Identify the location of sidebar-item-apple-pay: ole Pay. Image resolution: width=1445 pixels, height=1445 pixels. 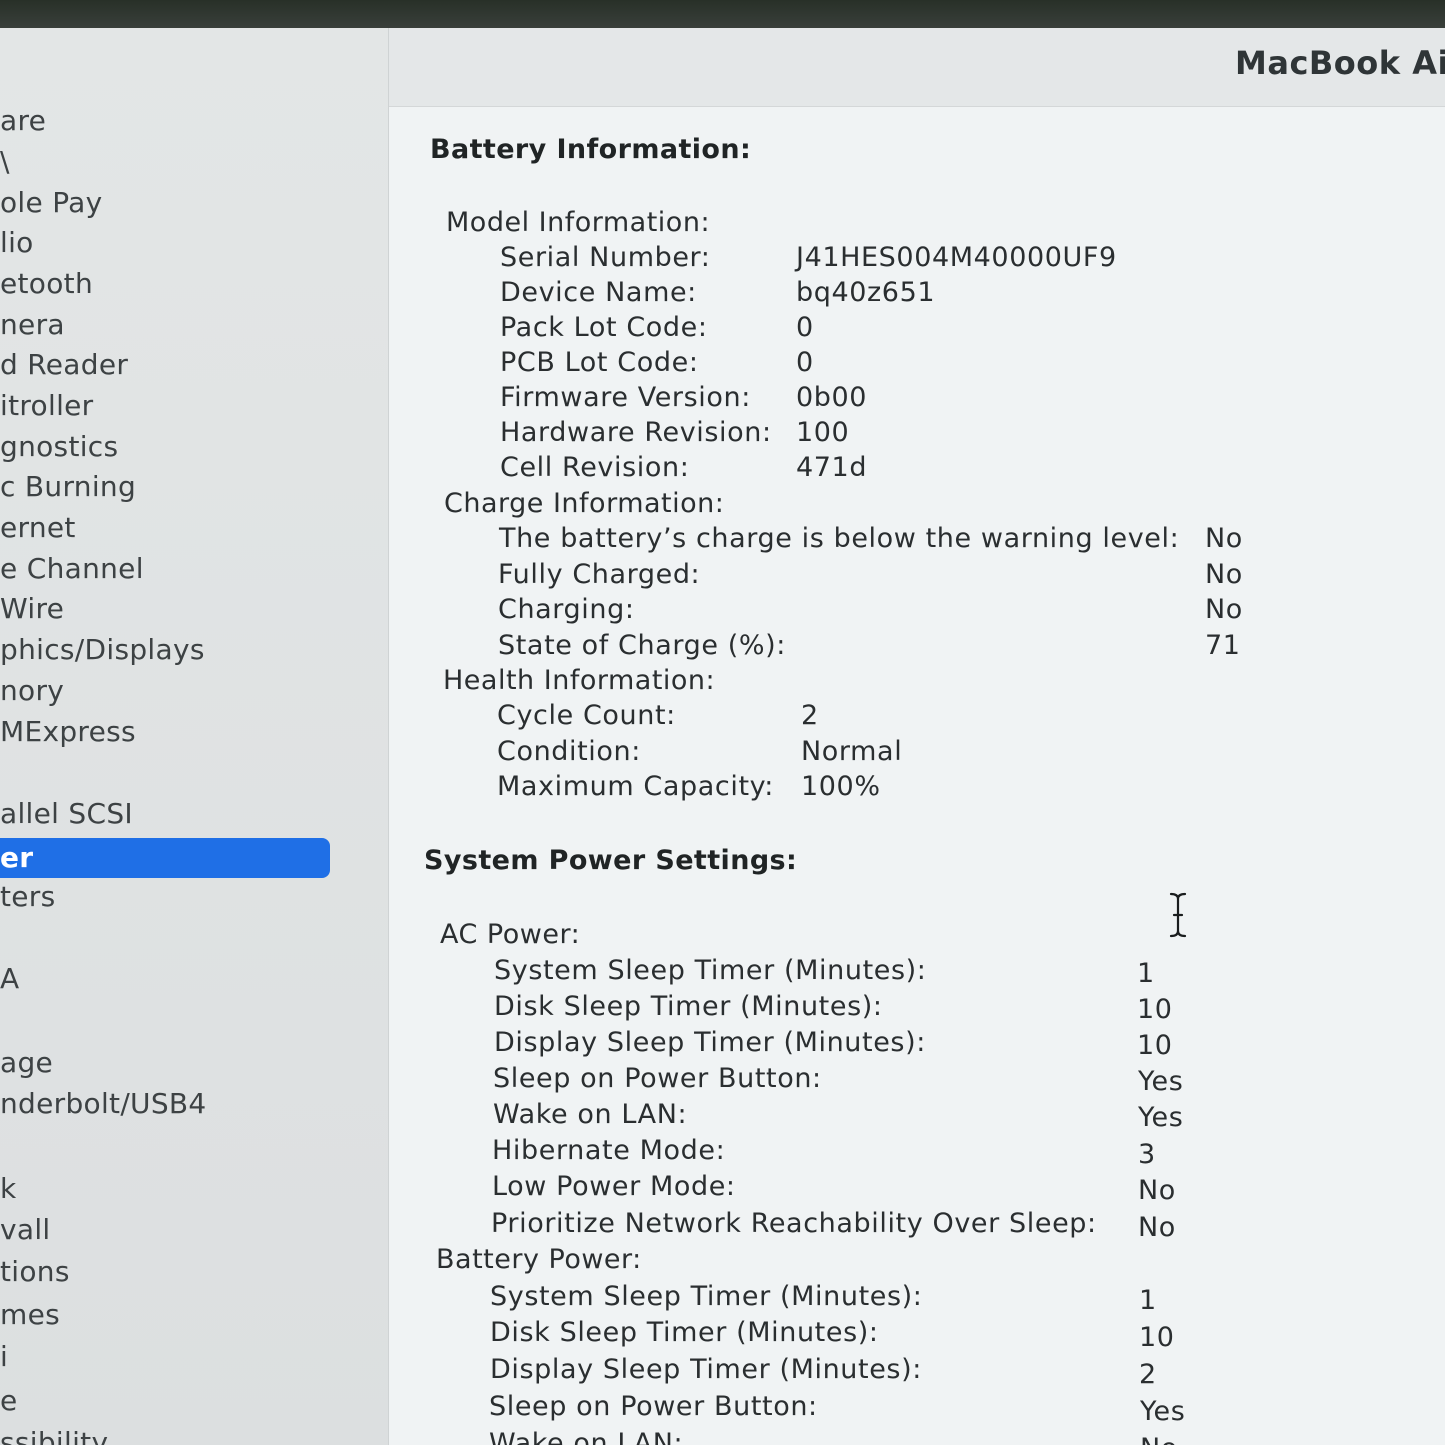
(51, 202).